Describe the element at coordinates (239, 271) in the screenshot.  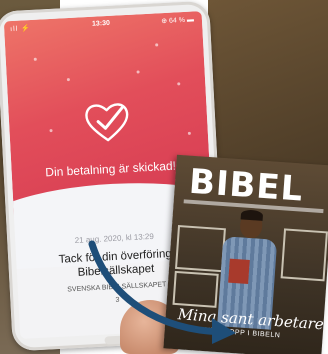
I see `held-bible` at that location.